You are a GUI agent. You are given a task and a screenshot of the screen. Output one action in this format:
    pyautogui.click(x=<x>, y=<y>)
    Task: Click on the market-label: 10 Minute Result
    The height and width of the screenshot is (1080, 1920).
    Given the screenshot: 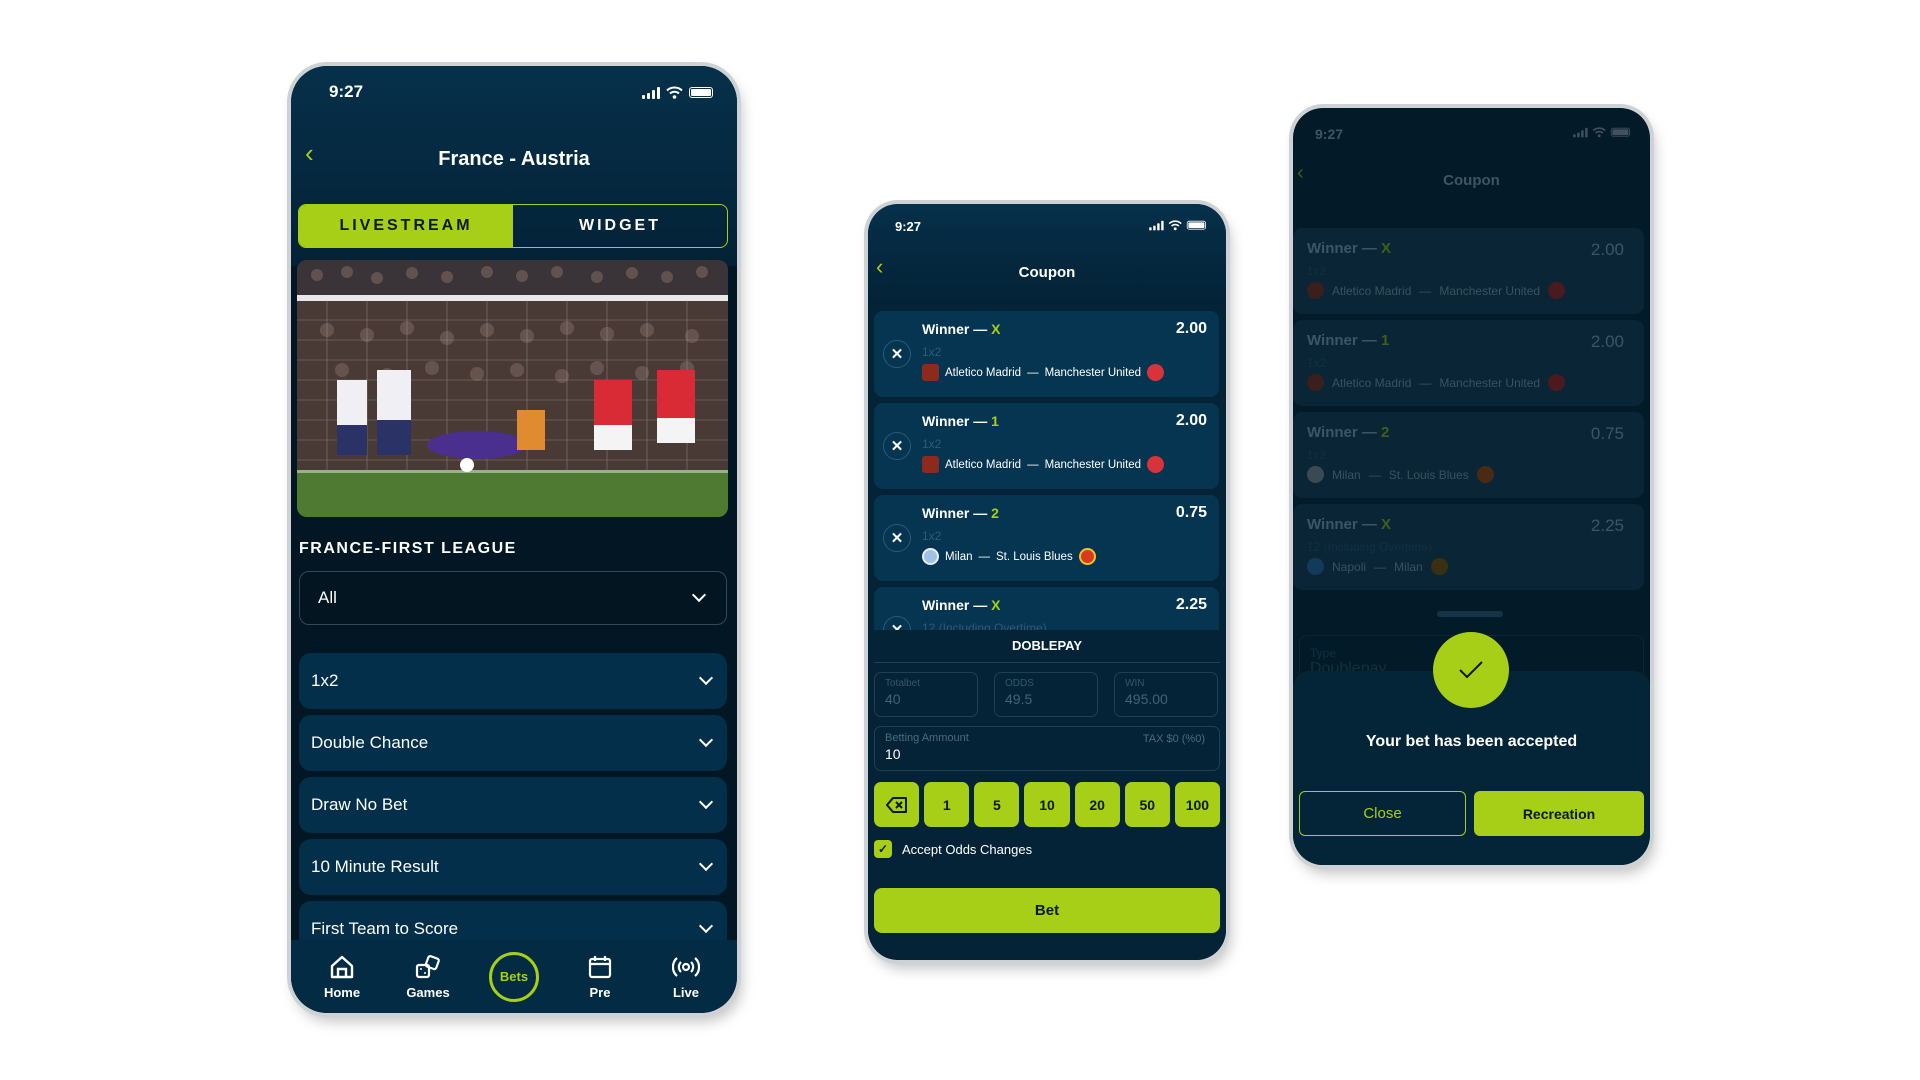 What is the action you would take?
    pyautogui.click(x=375, y=866)
    